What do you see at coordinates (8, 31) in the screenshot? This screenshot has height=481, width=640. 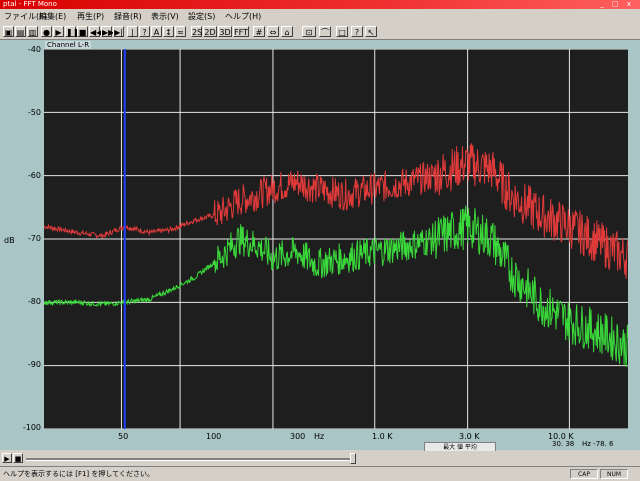 I see `open-icon: ▣` at bounding box center [8, 31].